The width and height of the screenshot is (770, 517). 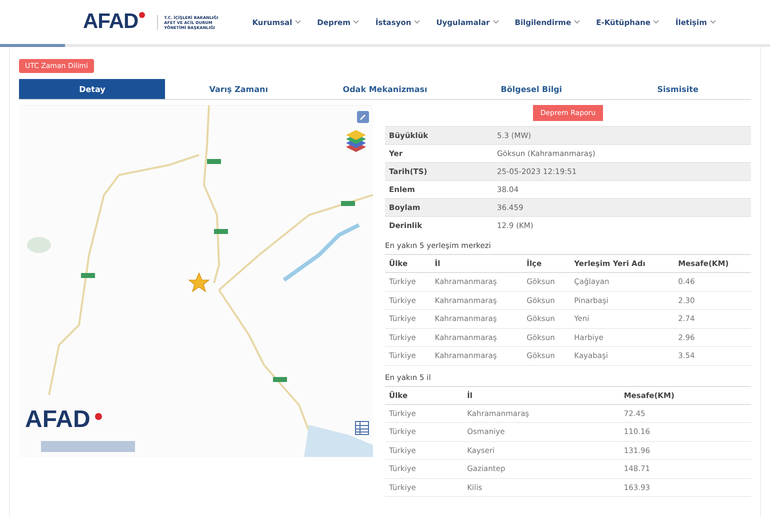 I want to click on tab: Detay, so click(x=92, y=89).